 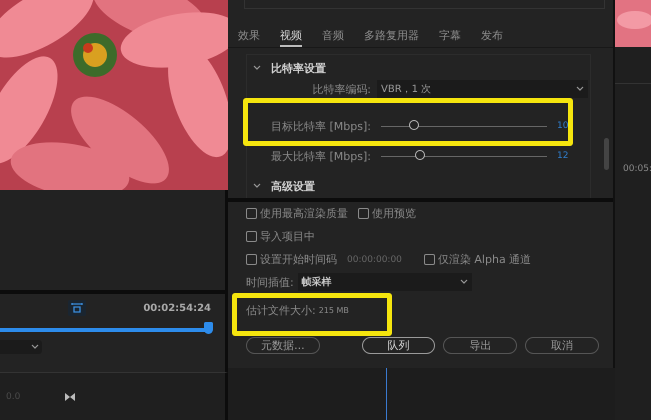 What do you see at coordinates (341, 89) in the screenshot?
I see `field-label: 比特率编码:` at bounding box center [341, 89].